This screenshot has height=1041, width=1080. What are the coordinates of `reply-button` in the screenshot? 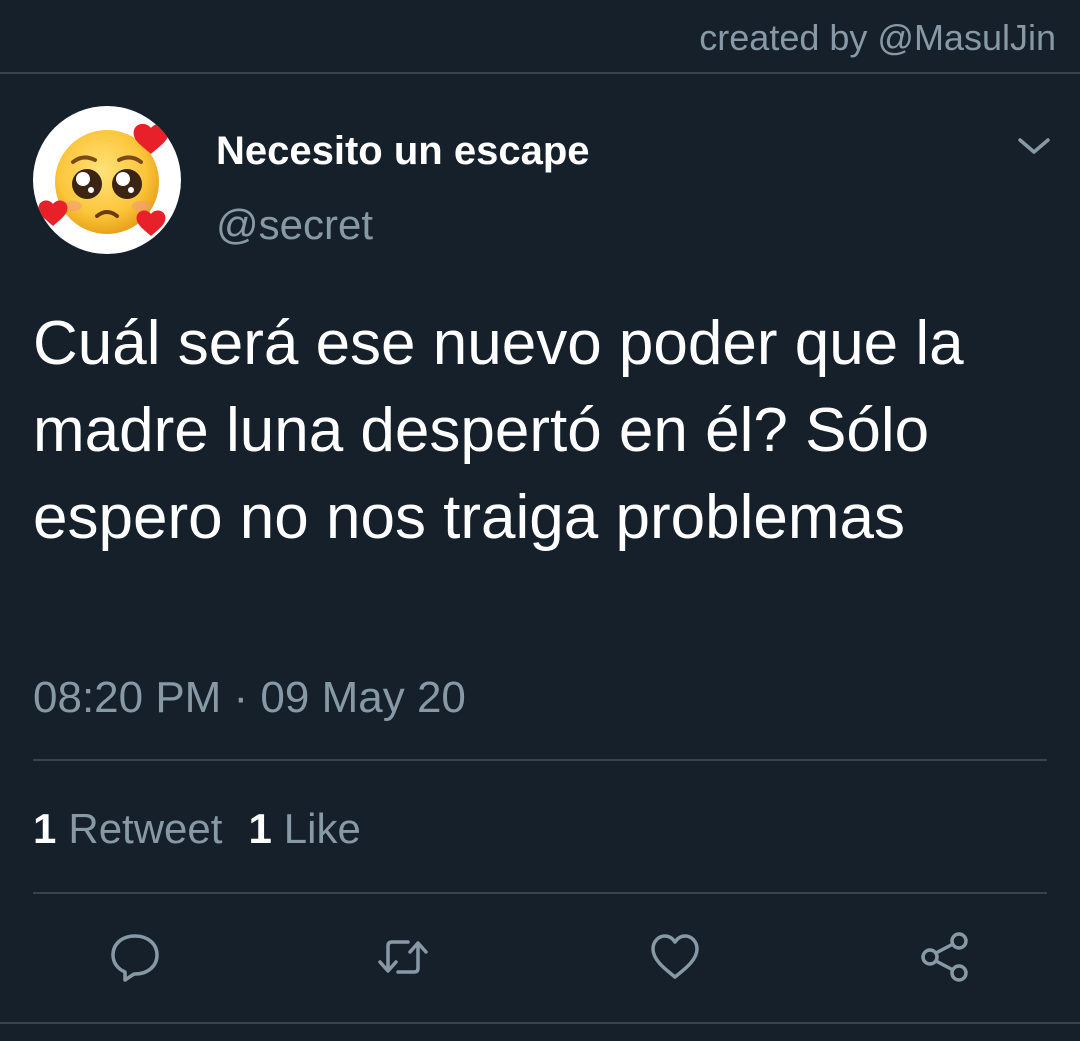 It's located at (135, 957).